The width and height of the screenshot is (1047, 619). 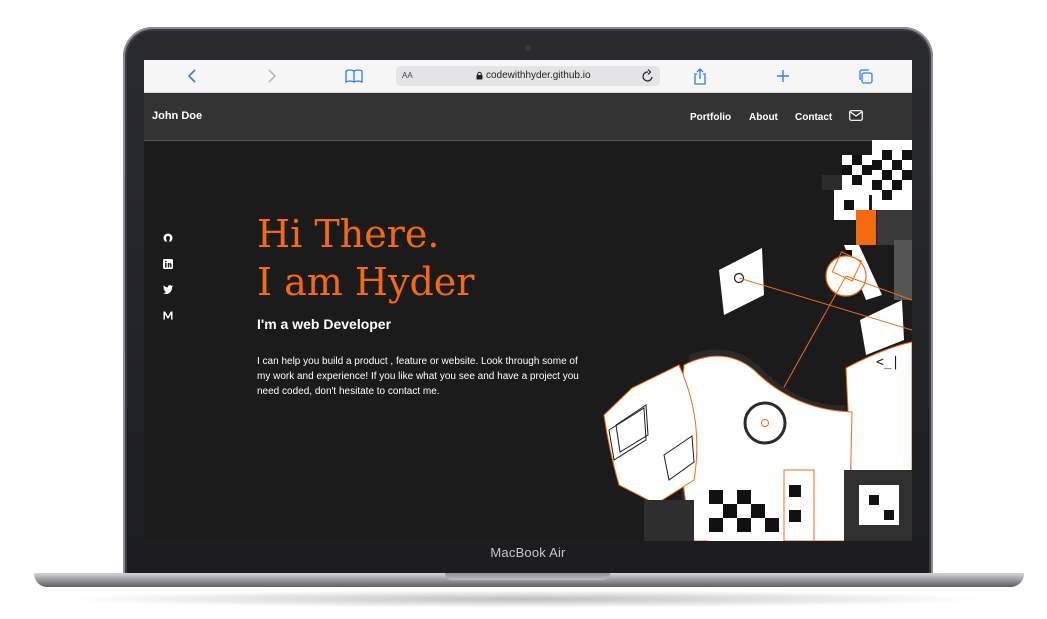 I want to click on bookmarks-button, so click(x=354, y=76).